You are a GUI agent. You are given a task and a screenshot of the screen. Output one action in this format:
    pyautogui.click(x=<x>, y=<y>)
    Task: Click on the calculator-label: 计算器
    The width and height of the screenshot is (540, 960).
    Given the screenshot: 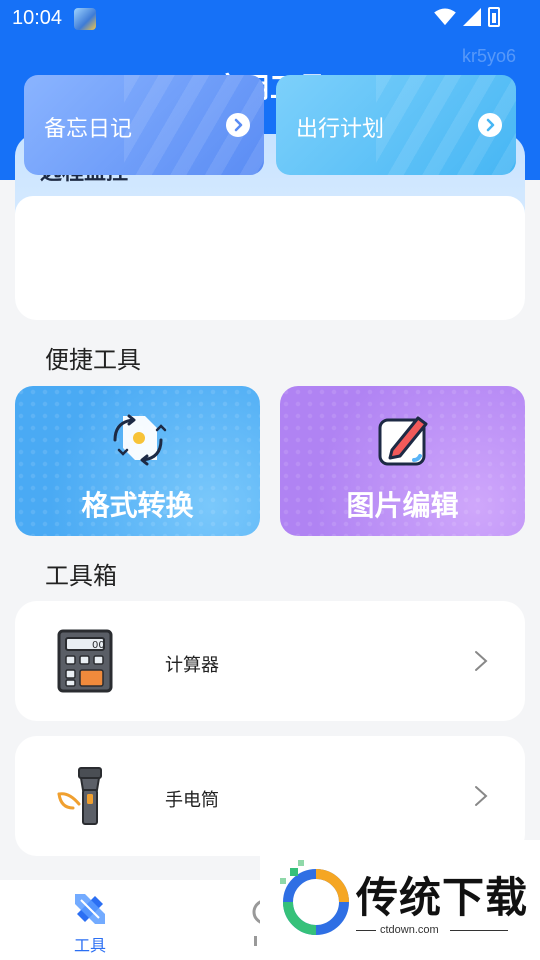 What is the action you would take?
    pyautogui.click(x=192, y=665)
    